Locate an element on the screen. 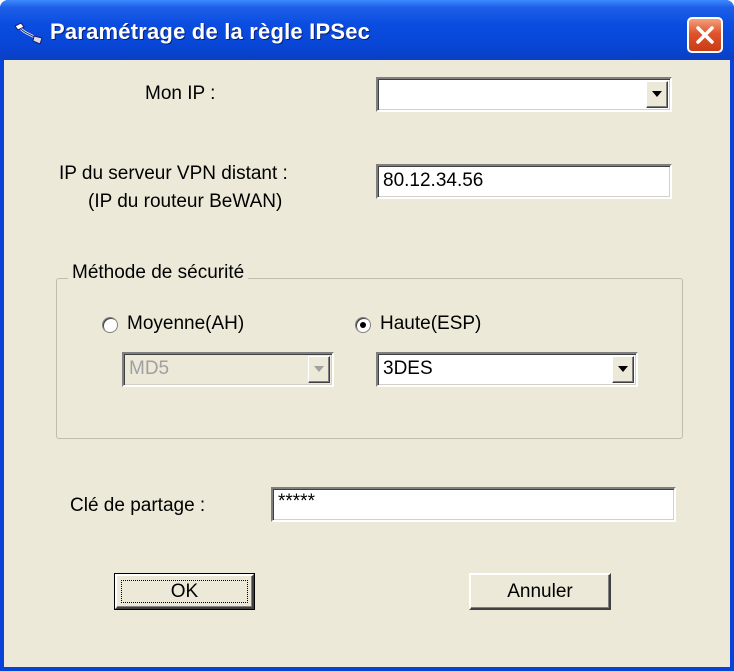 This screenshot has height=671, width=734. close-icon is located at coordinates (705, 35).